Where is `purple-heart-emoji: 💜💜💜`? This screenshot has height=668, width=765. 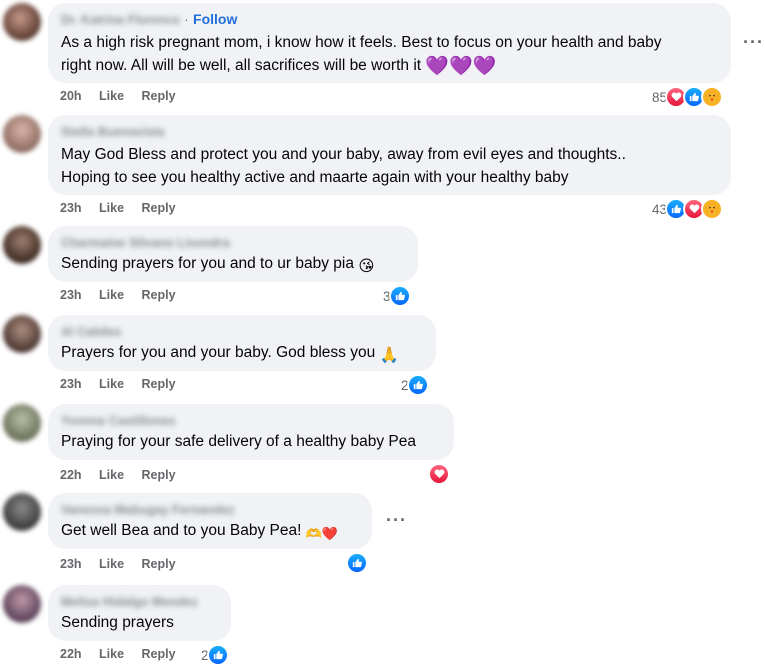 purple-heart-emoji: 💜💜💜 is located at coordinates (461, 66).